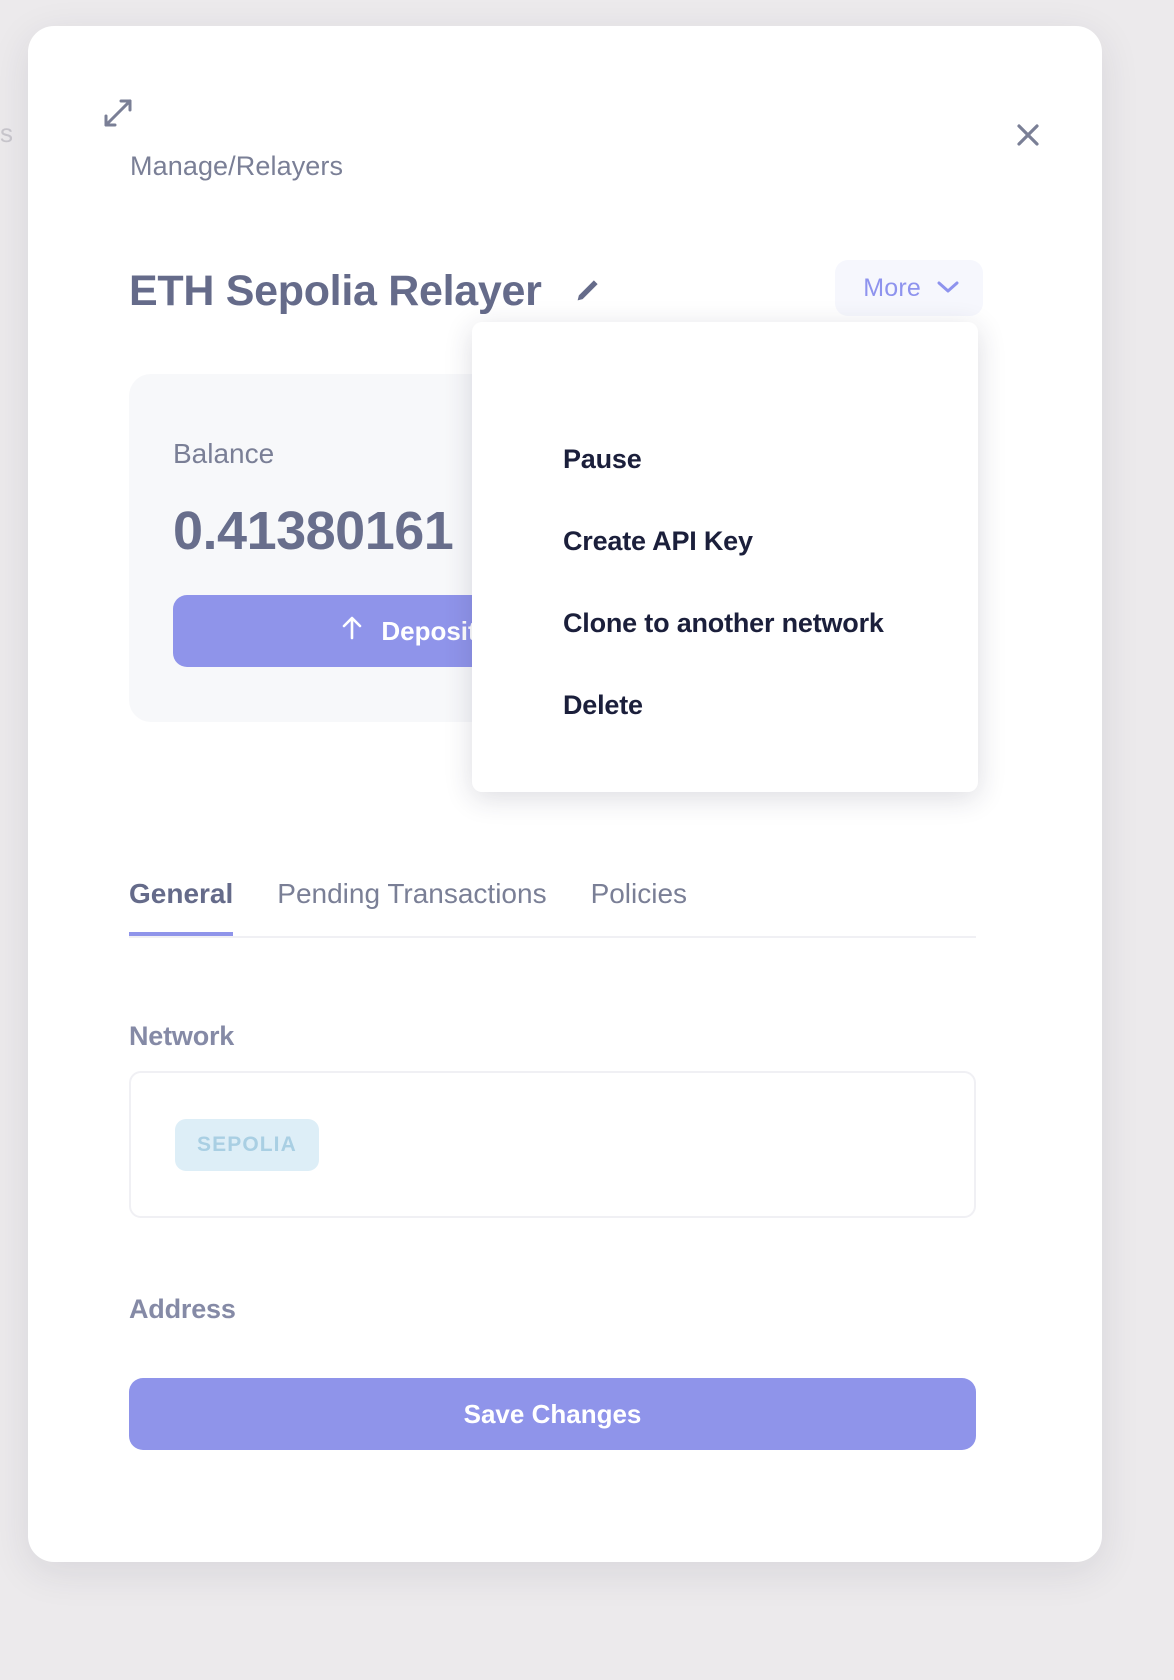  I want to click on close-x-icon, so click(1028, 136).